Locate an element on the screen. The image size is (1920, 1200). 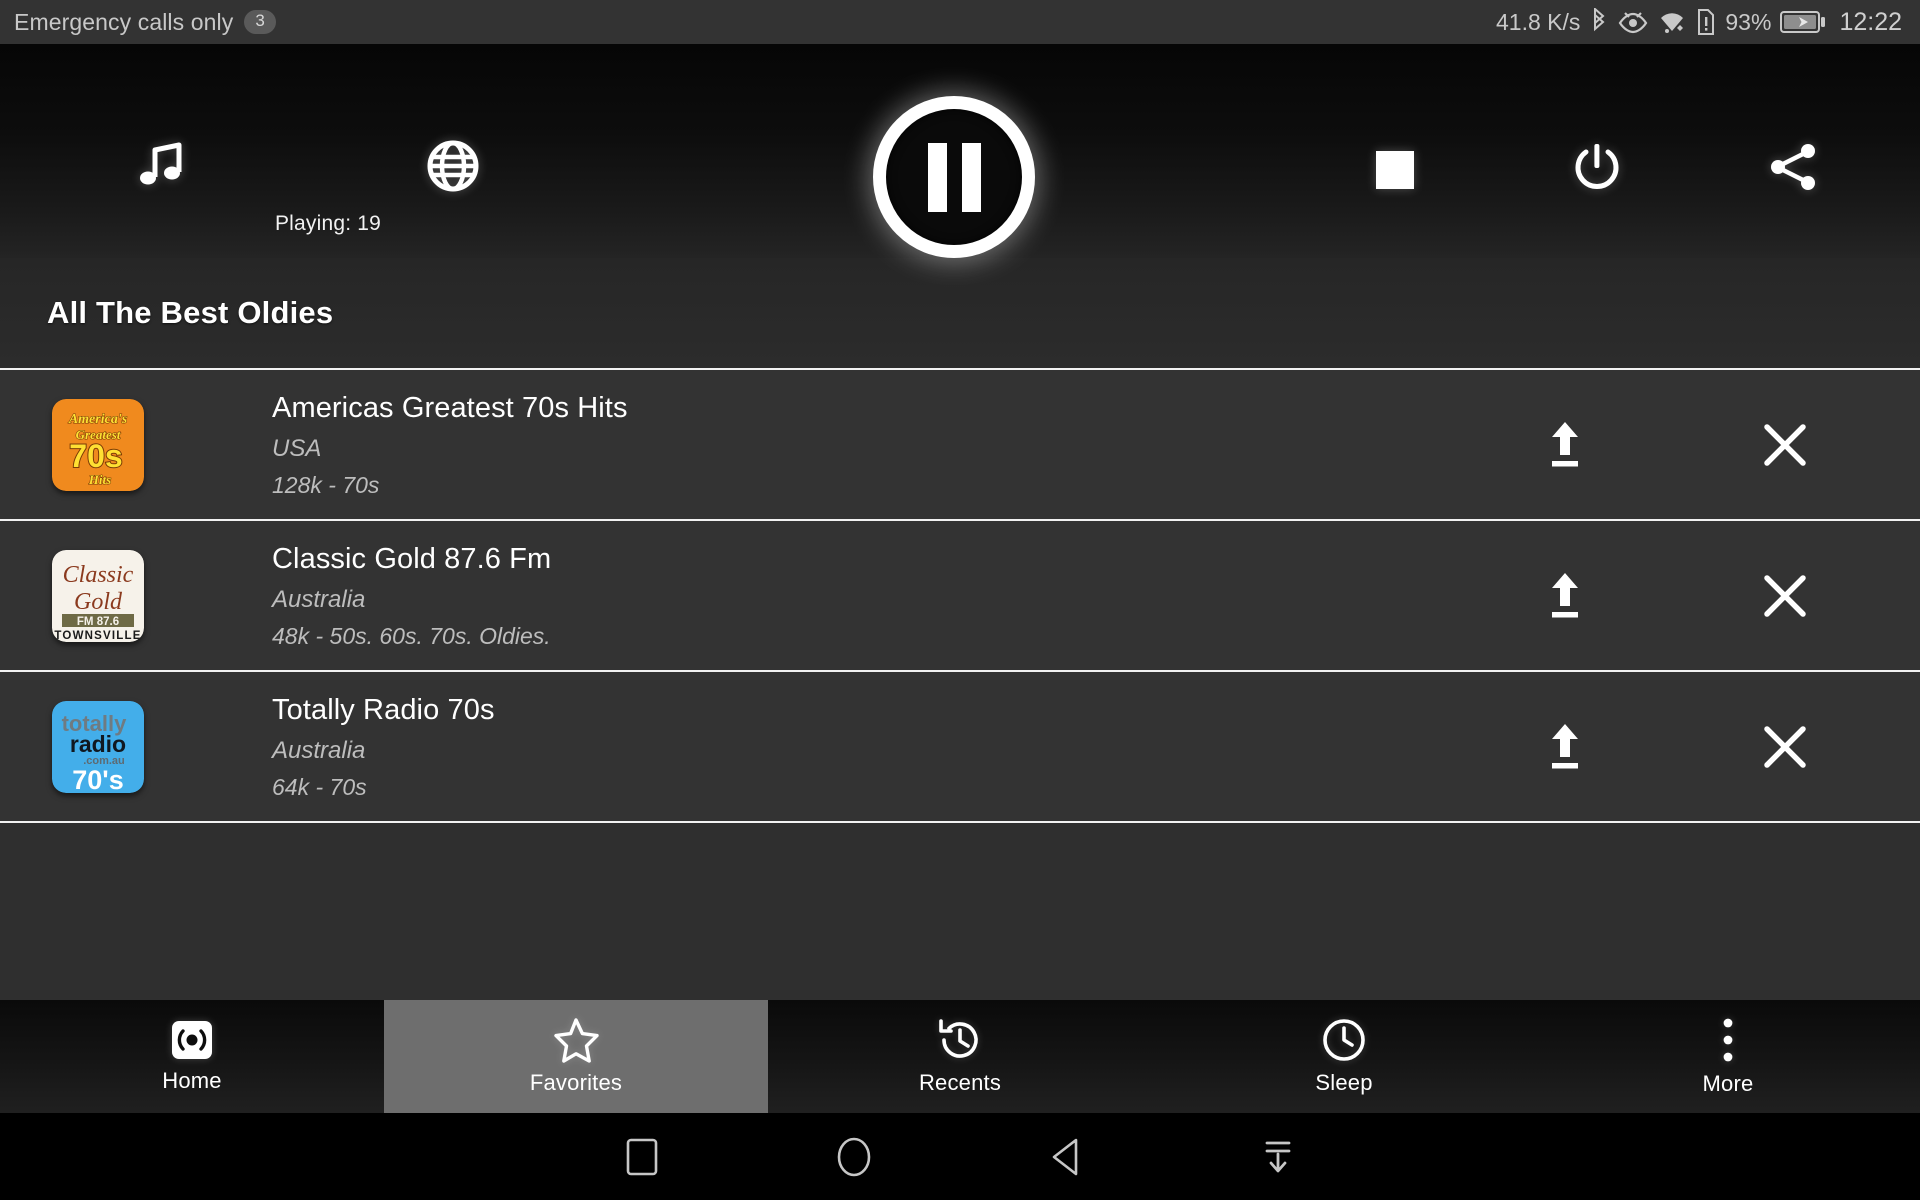
status-bar-right: 41.8 K/s 93% 12:22 is located at coordinates (1699, 22).